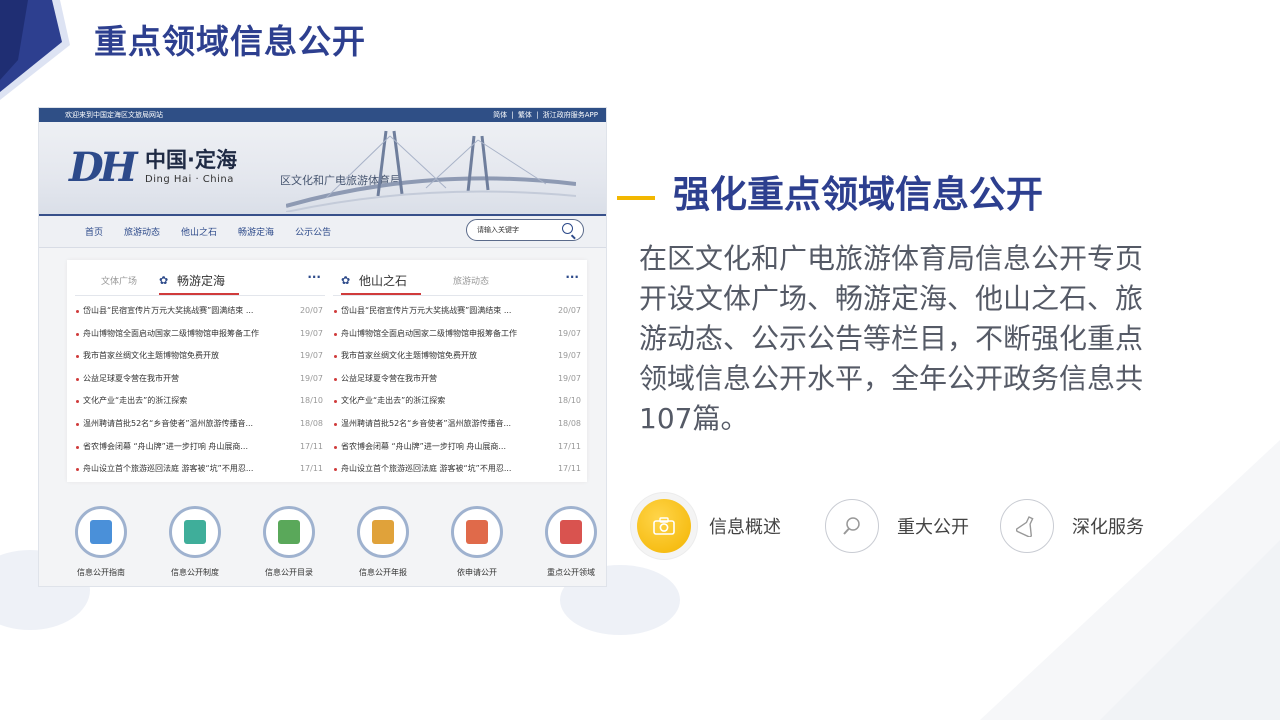  I want to click on service-annual-report: 信息公开年报, so click(383, 542).